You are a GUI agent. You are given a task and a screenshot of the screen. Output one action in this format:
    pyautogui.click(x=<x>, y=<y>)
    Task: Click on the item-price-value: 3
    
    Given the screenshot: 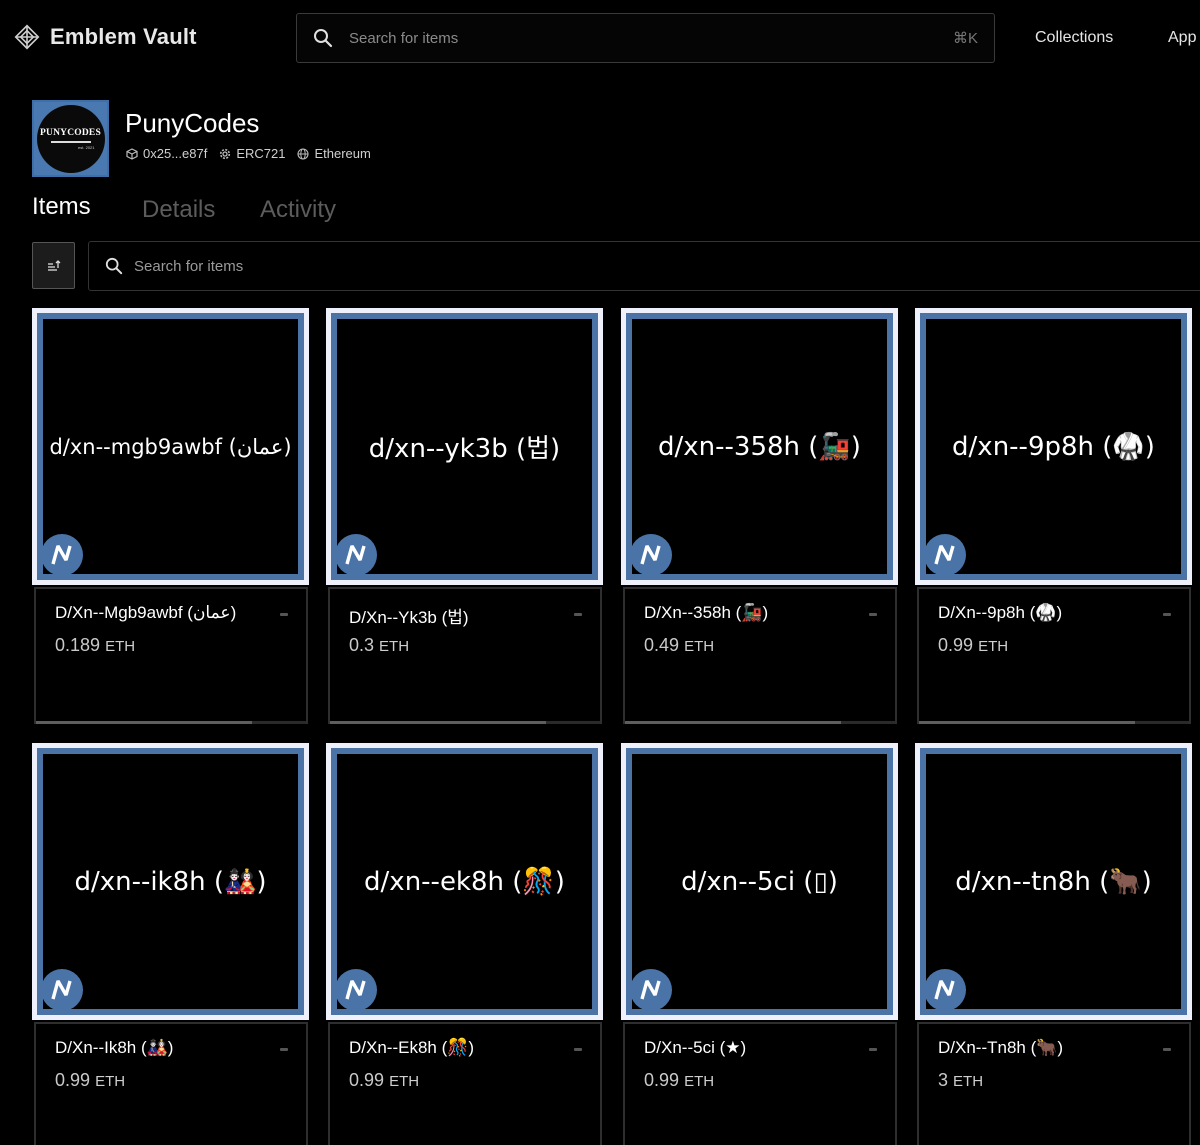 What is the action you would take?
    pyautogui.click(x=943, y=1080)
    